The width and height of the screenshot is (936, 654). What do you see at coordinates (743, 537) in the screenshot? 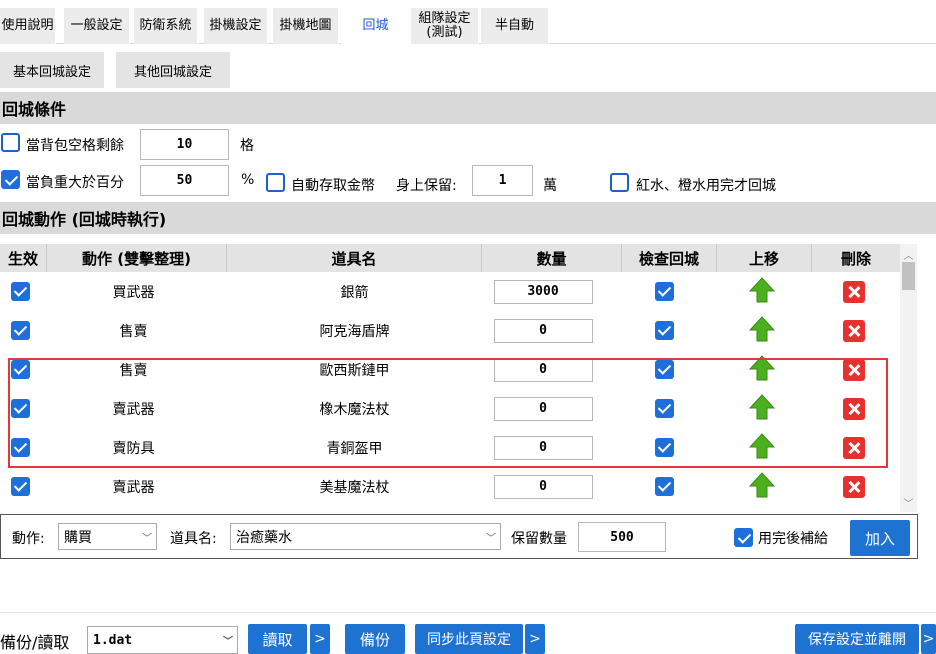
I see `refill-checkbox` at bounding box center [743, 537].